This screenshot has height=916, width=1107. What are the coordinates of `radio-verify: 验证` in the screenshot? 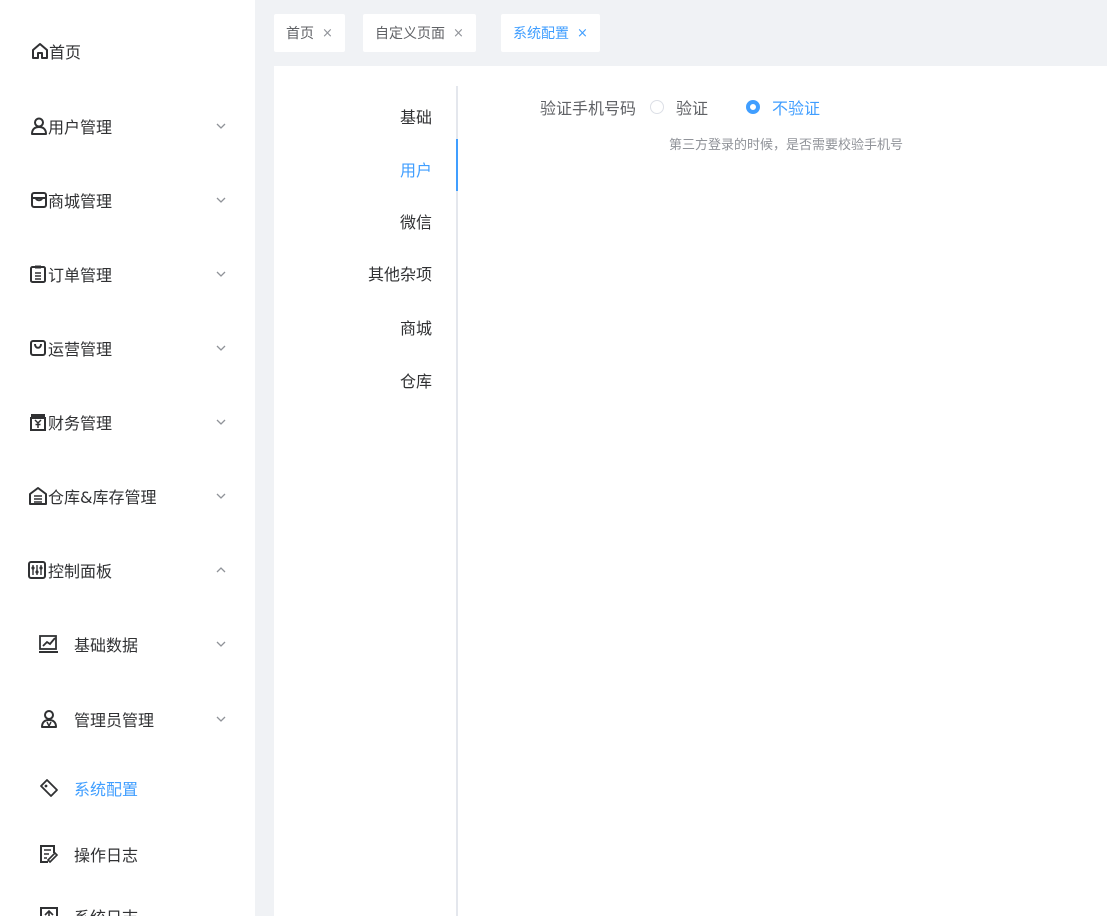 It's located at (679, 107).